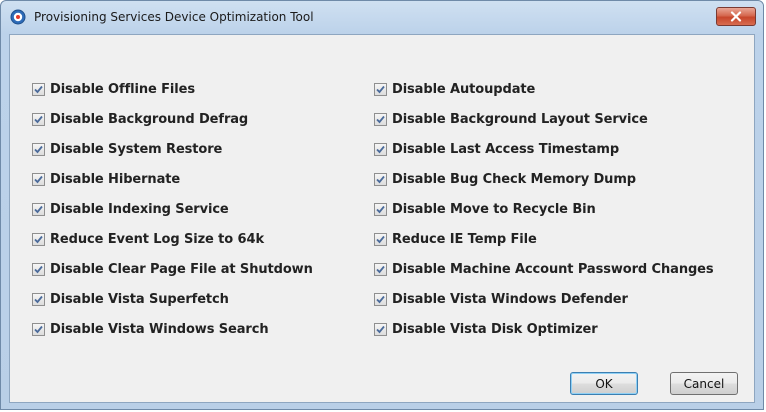 The image size is (766, 412). I want to click on option-label: Disable Vista Windows Search, so click(159, 329).